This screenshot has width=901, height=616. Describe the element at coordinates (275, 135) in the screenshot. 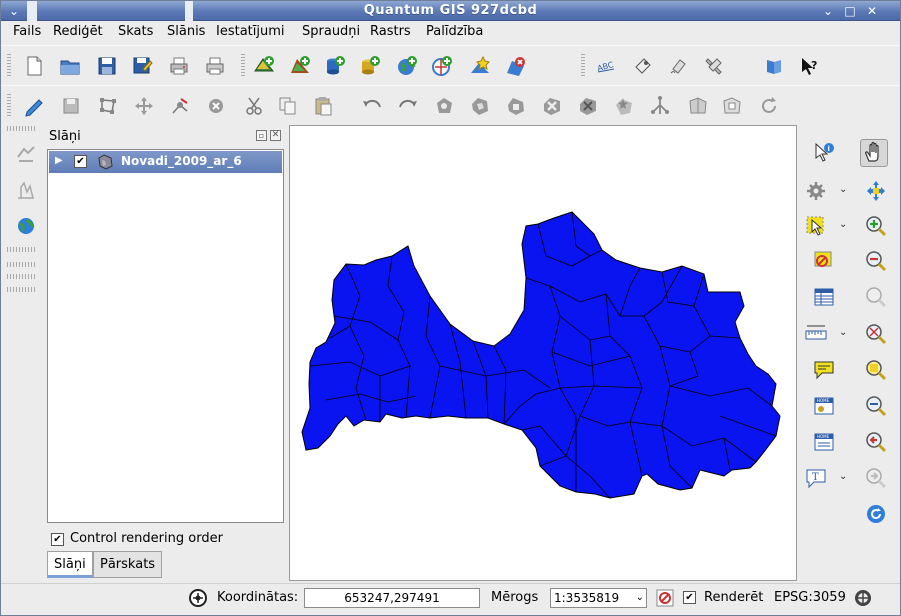

I see `close-panel-button: ✕` at that location.